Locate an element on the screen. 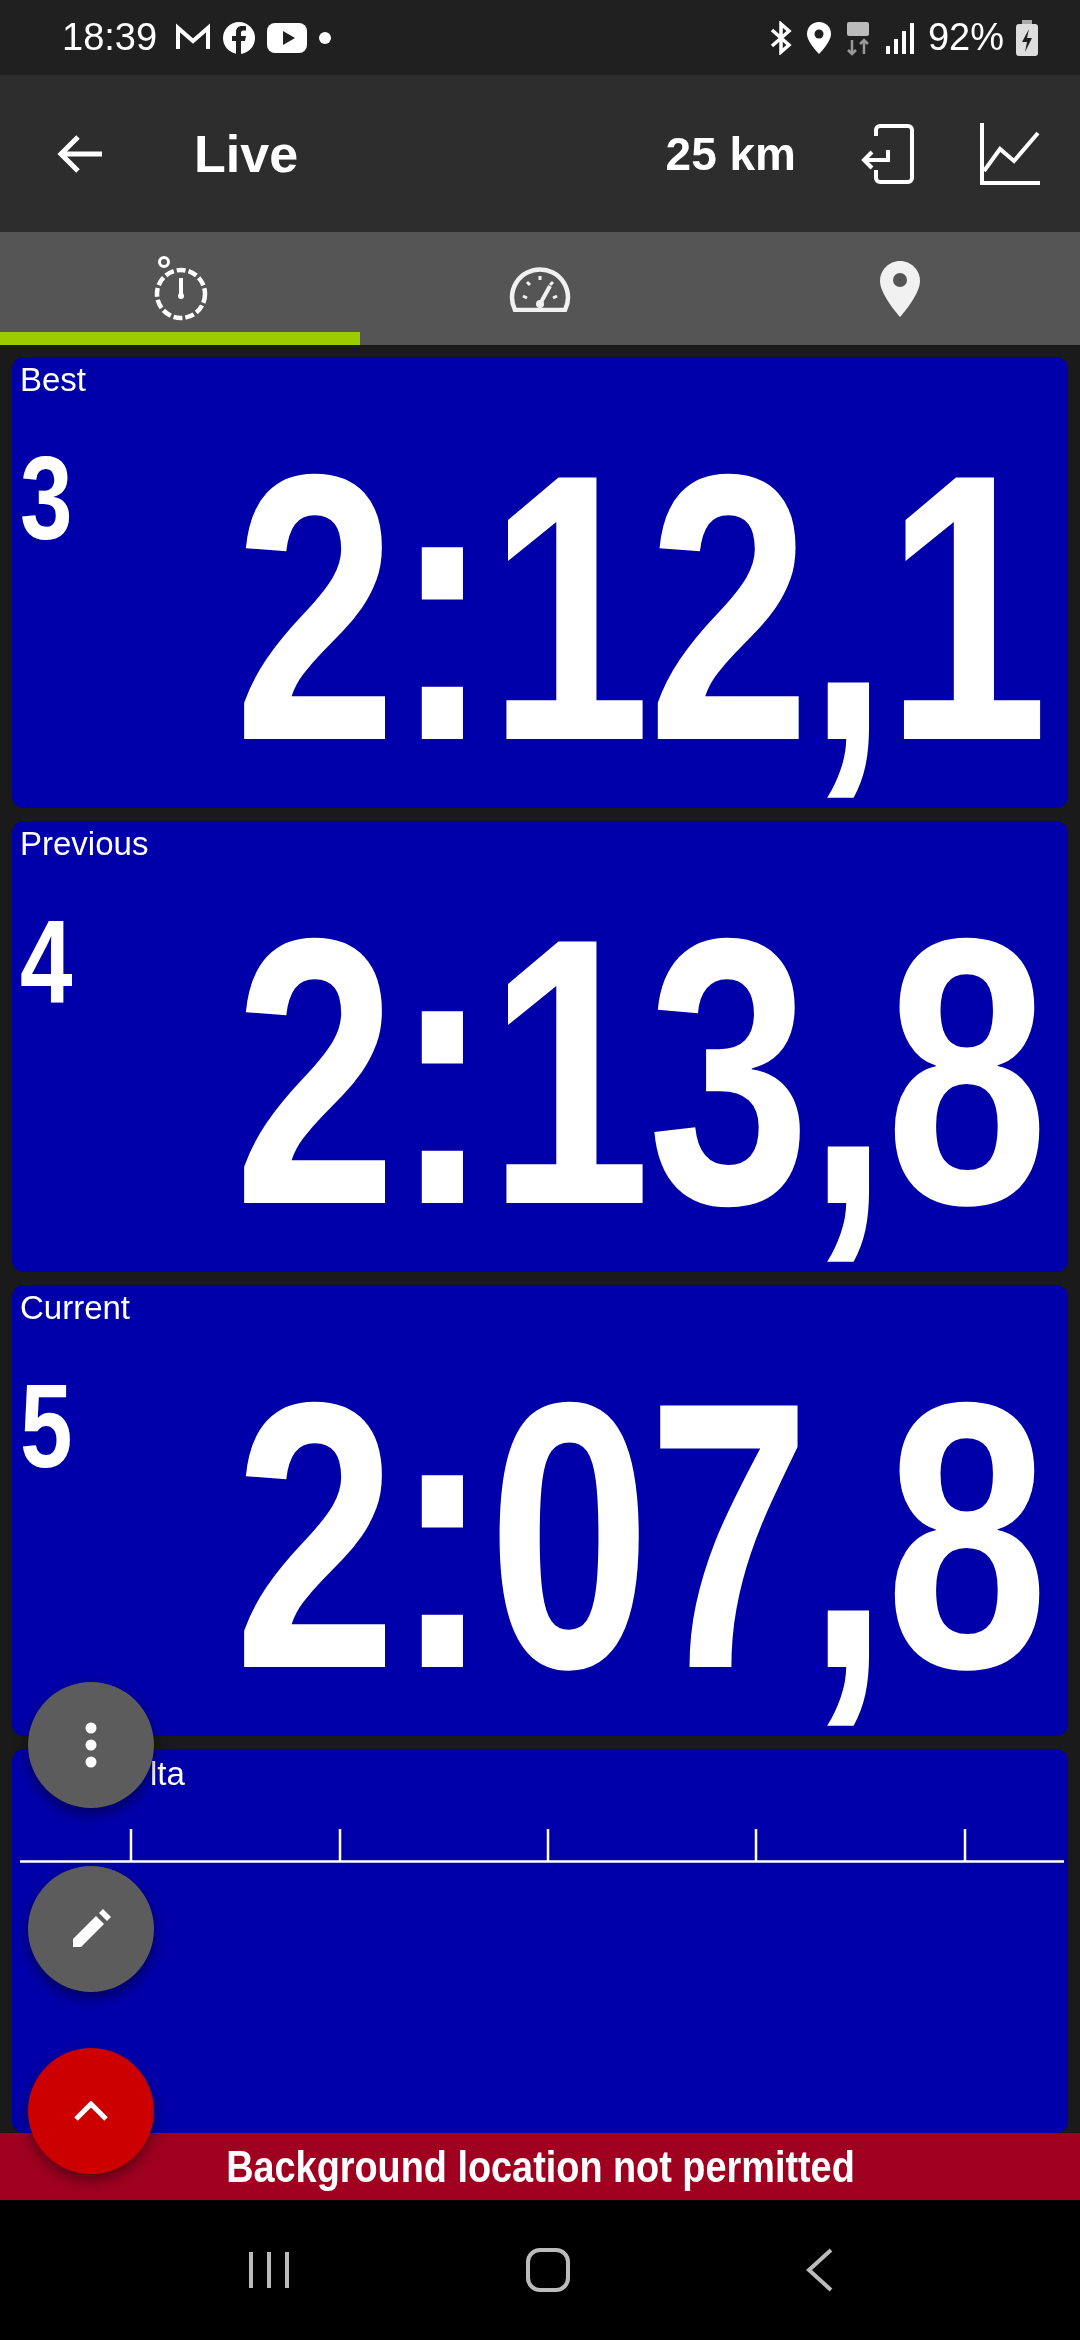 The image size is (1080, 2340). banner-text: Background location not permitted is located at coordinates (540, 2166).